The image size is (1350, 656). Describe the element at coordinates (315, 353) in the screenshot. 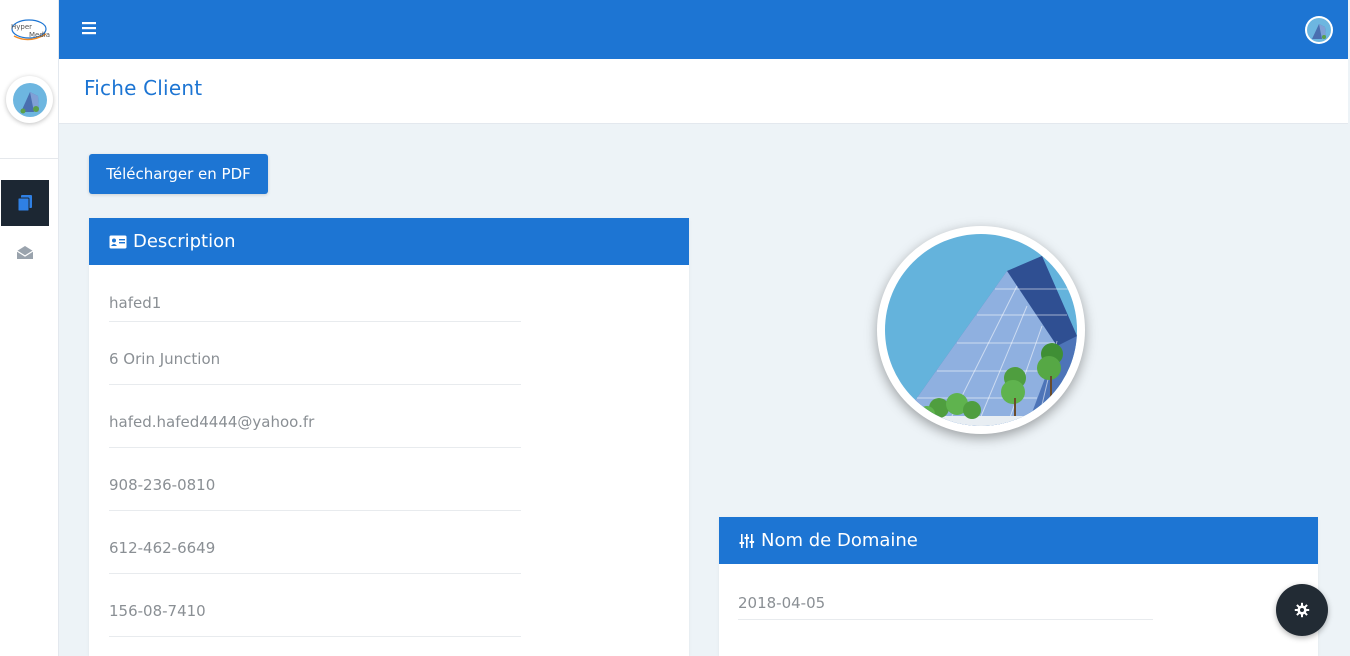

I see `field-address: 6 Orin Junction` at that location.